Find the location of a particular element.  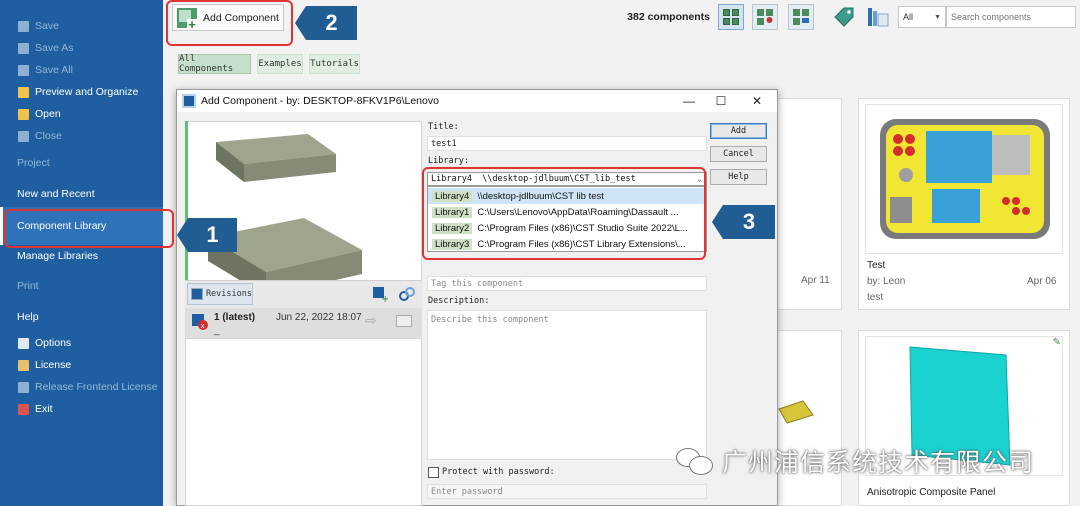

library-label: Library: is located at coordinates (448, 161).